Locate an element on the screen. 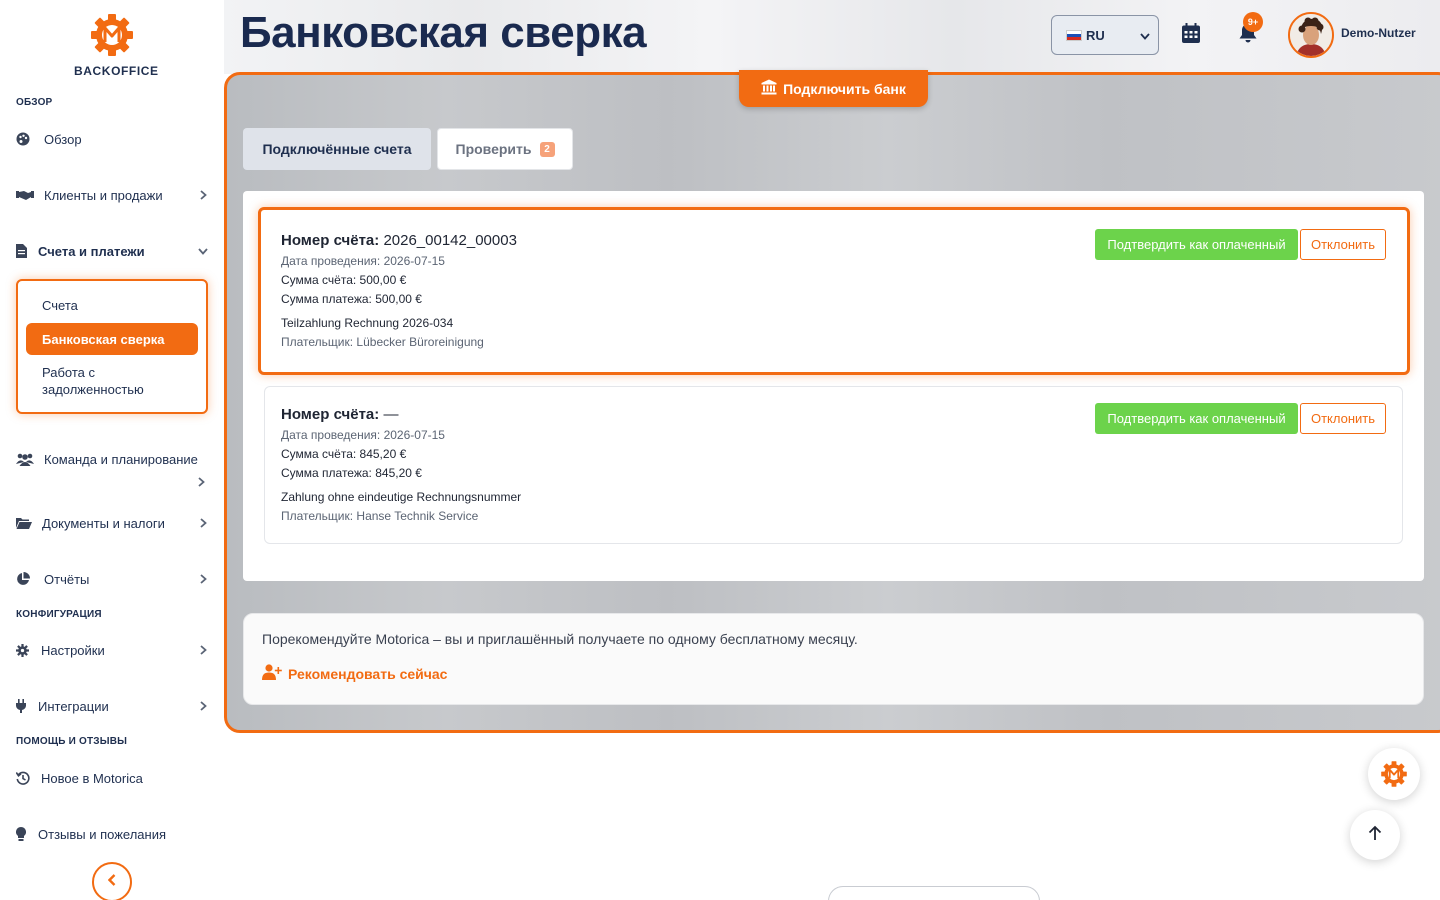  language-select: RU is located at coordinates (1105, 35).